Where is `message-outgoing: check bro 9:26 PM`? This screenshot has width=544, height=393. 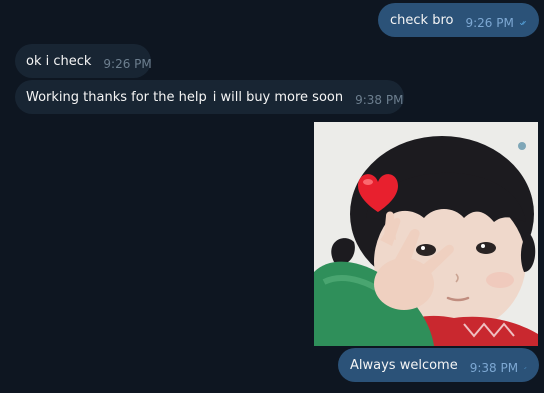
message-outgoing: check bro 9:26 PM is located at coordinates (458, 20).